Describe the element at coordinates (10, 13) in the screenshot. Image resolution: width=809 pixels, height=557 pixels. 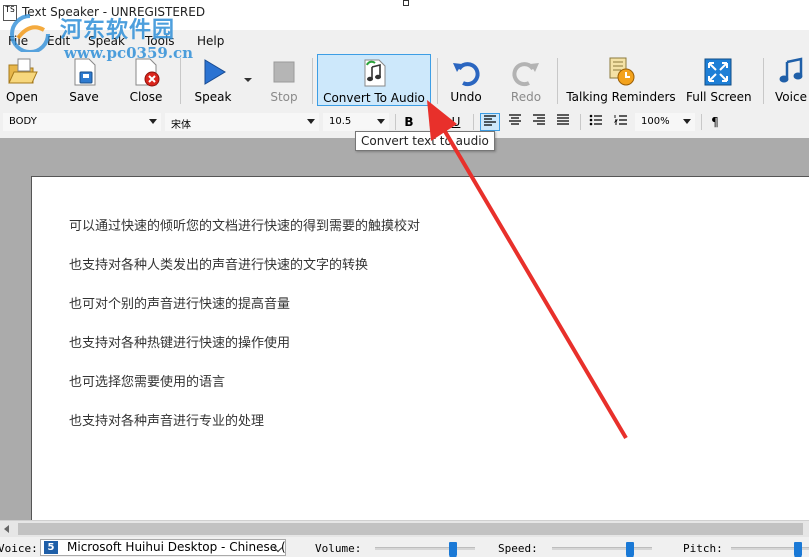
I see `app-icon: TS` at that location.